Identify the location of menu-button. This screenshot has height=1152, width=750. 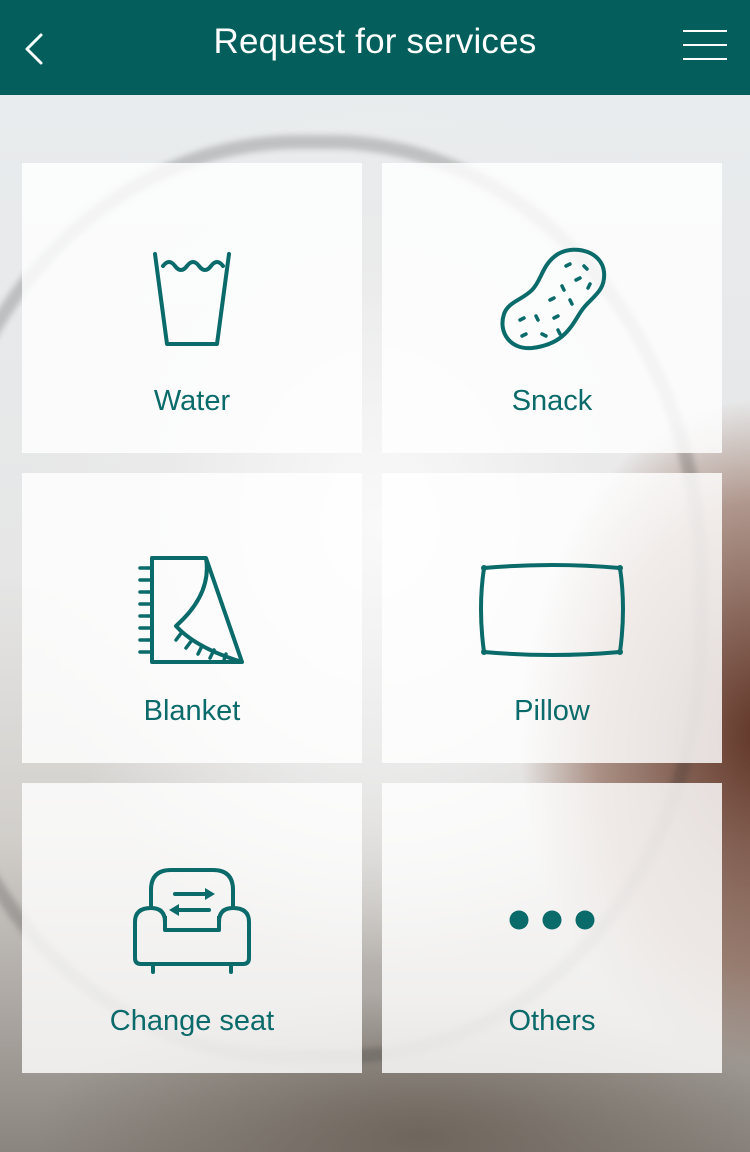
(705, 46).